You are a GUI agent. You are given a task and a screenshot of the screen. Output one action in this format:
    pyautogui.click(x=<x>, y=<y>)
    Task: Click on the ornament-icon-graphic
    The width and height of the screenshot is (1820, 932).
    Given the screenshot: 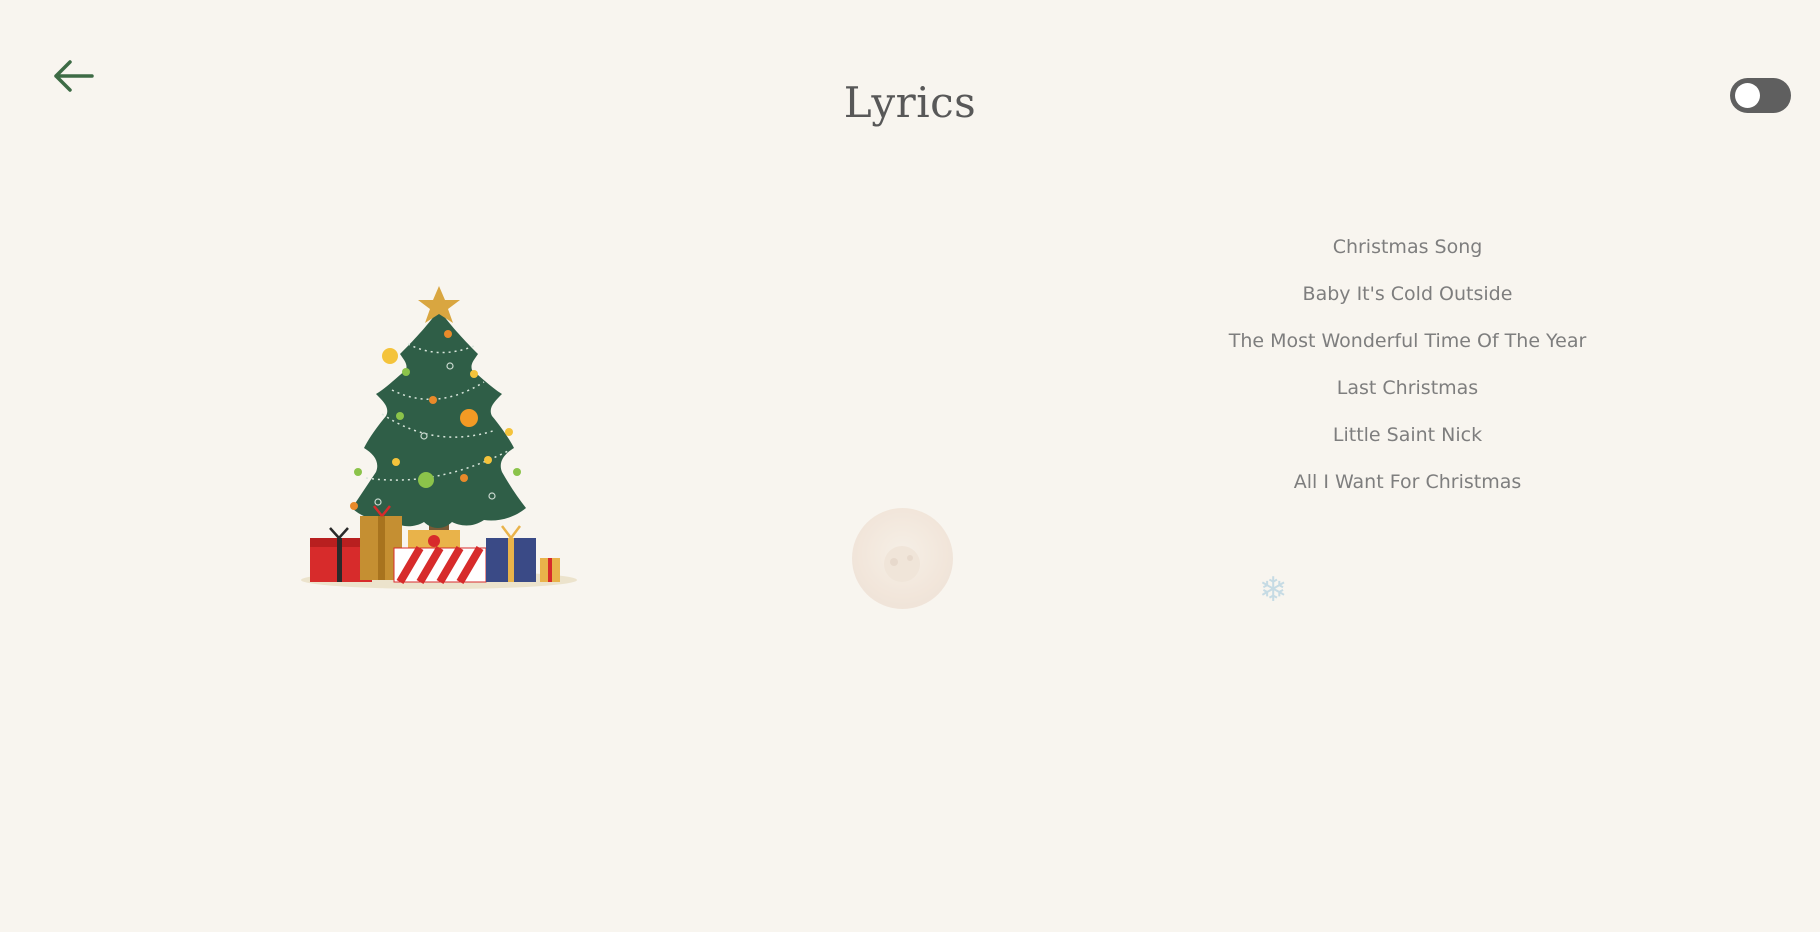 What is the action you would take?
    pyautogui.click(x=902, y=564)
    